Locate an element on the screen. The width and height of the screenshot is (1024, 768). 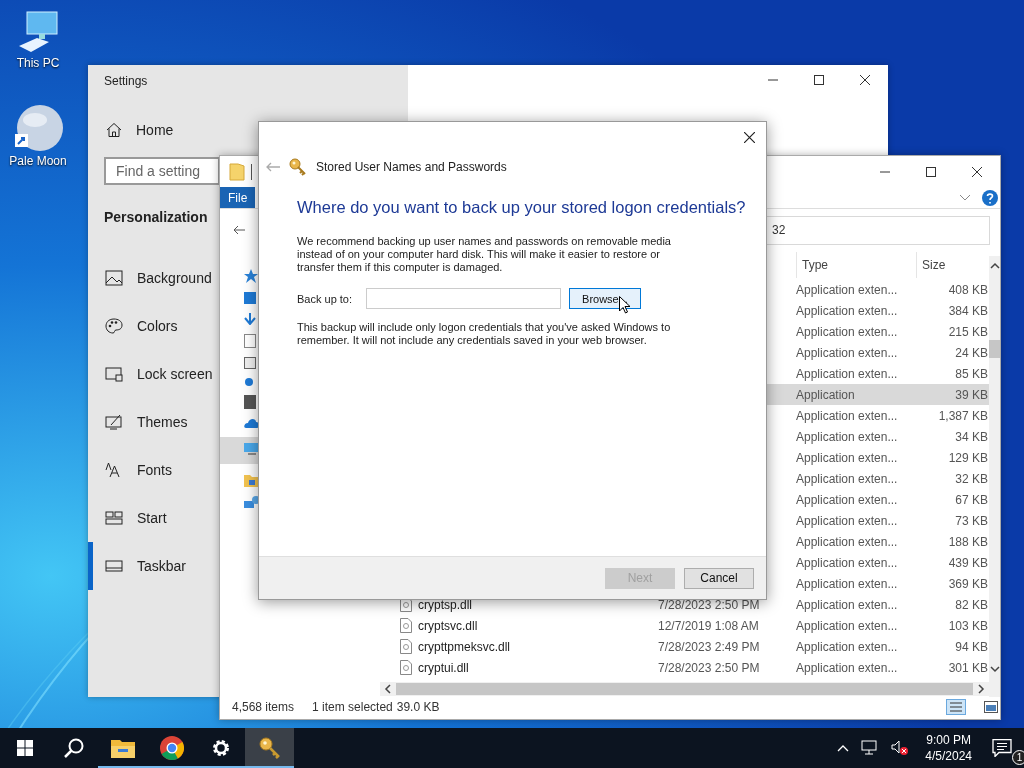
globe-icon is located at coordinates (38, 128).